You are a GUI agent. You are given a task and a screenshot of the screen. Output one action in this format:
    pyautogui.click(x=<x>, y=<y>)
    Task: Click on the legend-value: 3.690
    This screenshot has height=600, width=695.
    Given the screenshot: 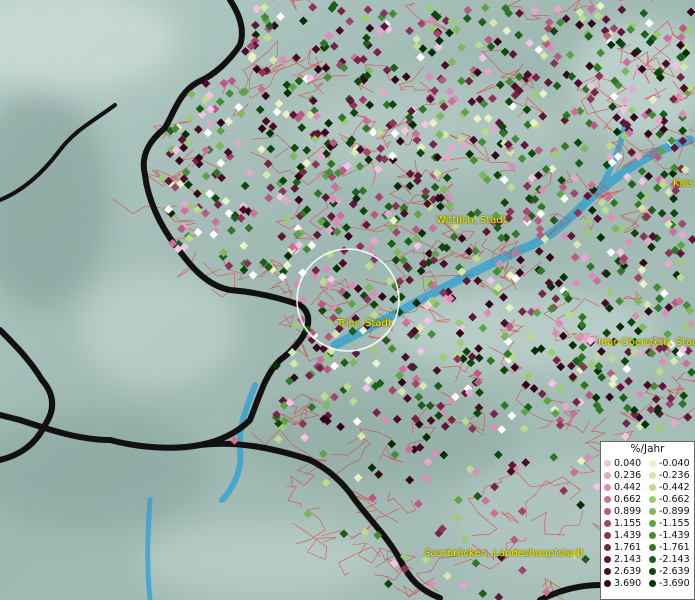 What is the action you would take?
    pyautogui.click(x=628, y=583)
    